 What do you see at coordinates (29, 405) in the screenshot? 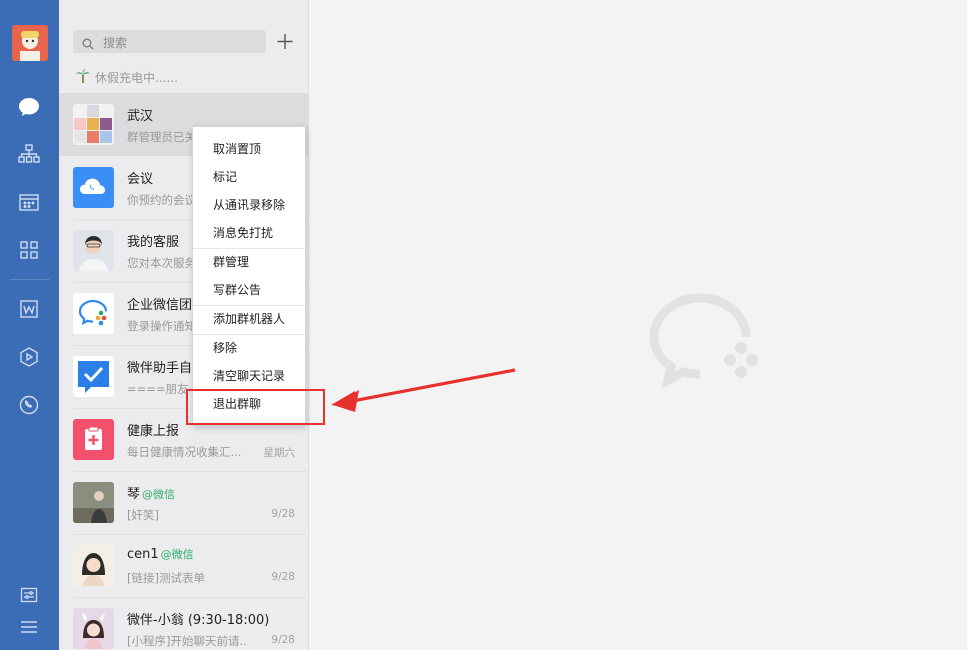
I see `cloud-phone-icon` at bounding box center [29, 405].